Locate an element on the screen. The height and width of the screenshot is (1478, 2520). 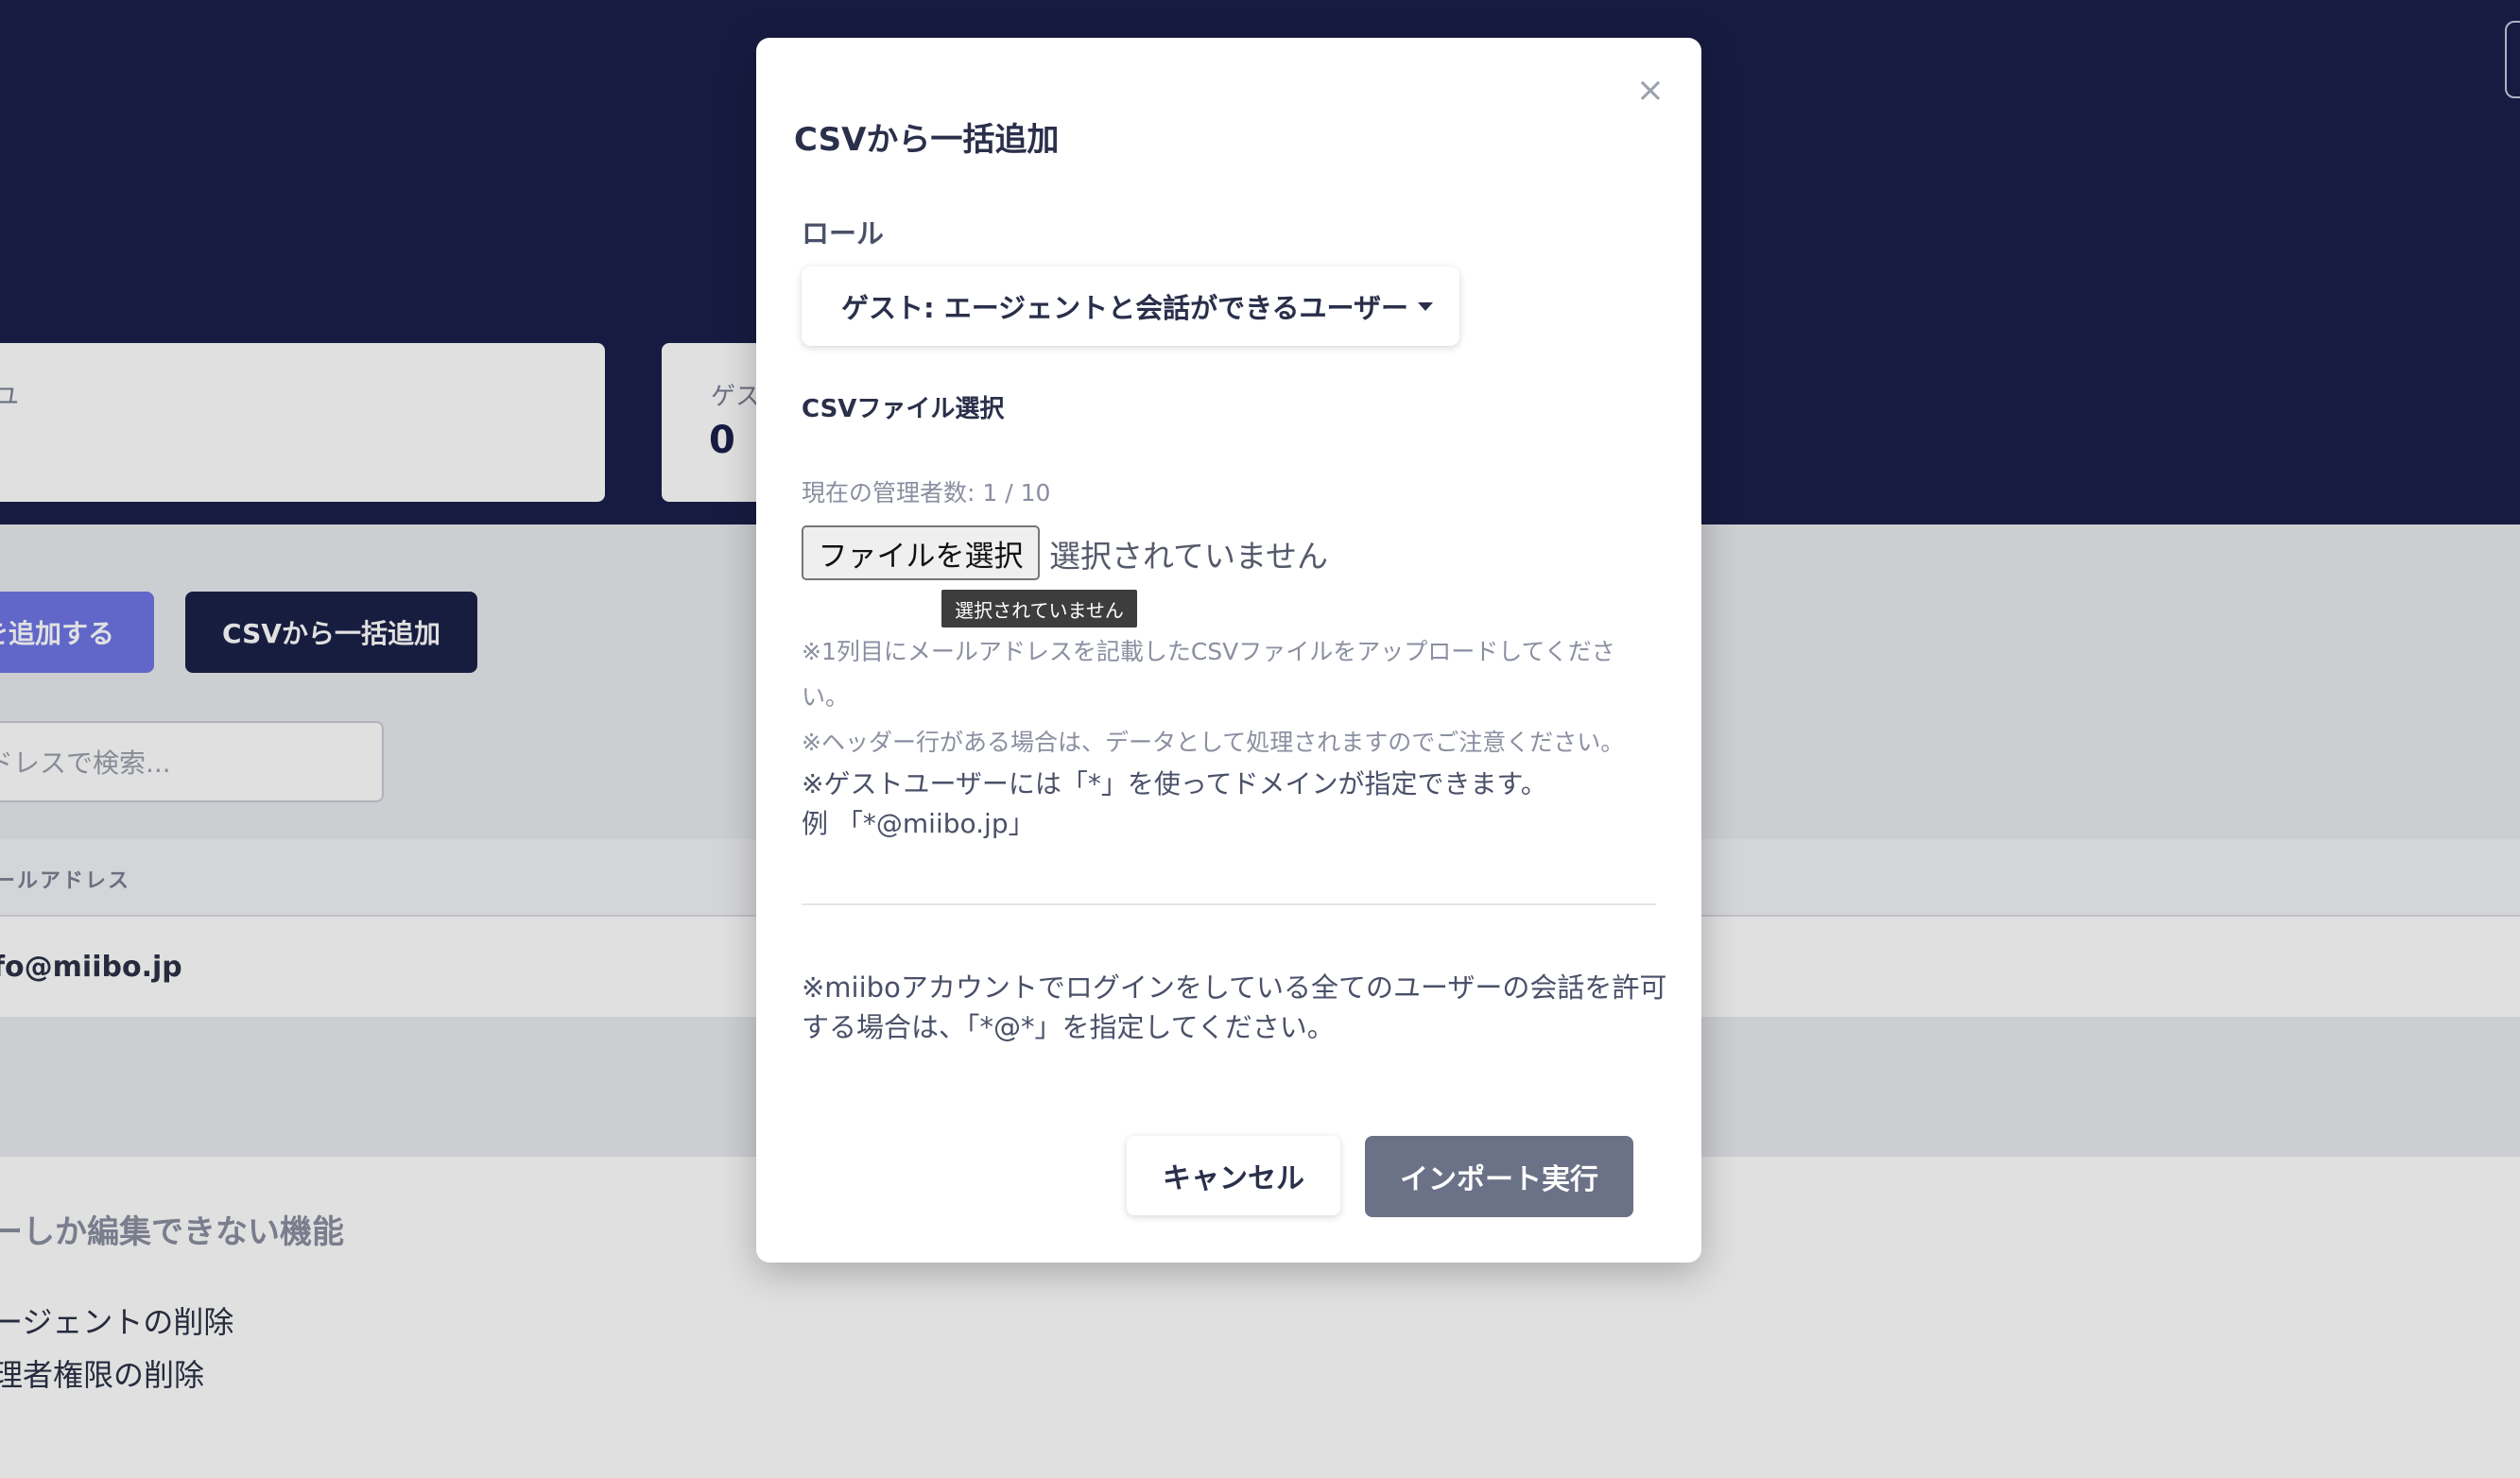
all-users-note: する場合は、「*@*」を指定してください。 is located at coordinates (1068, 1027).